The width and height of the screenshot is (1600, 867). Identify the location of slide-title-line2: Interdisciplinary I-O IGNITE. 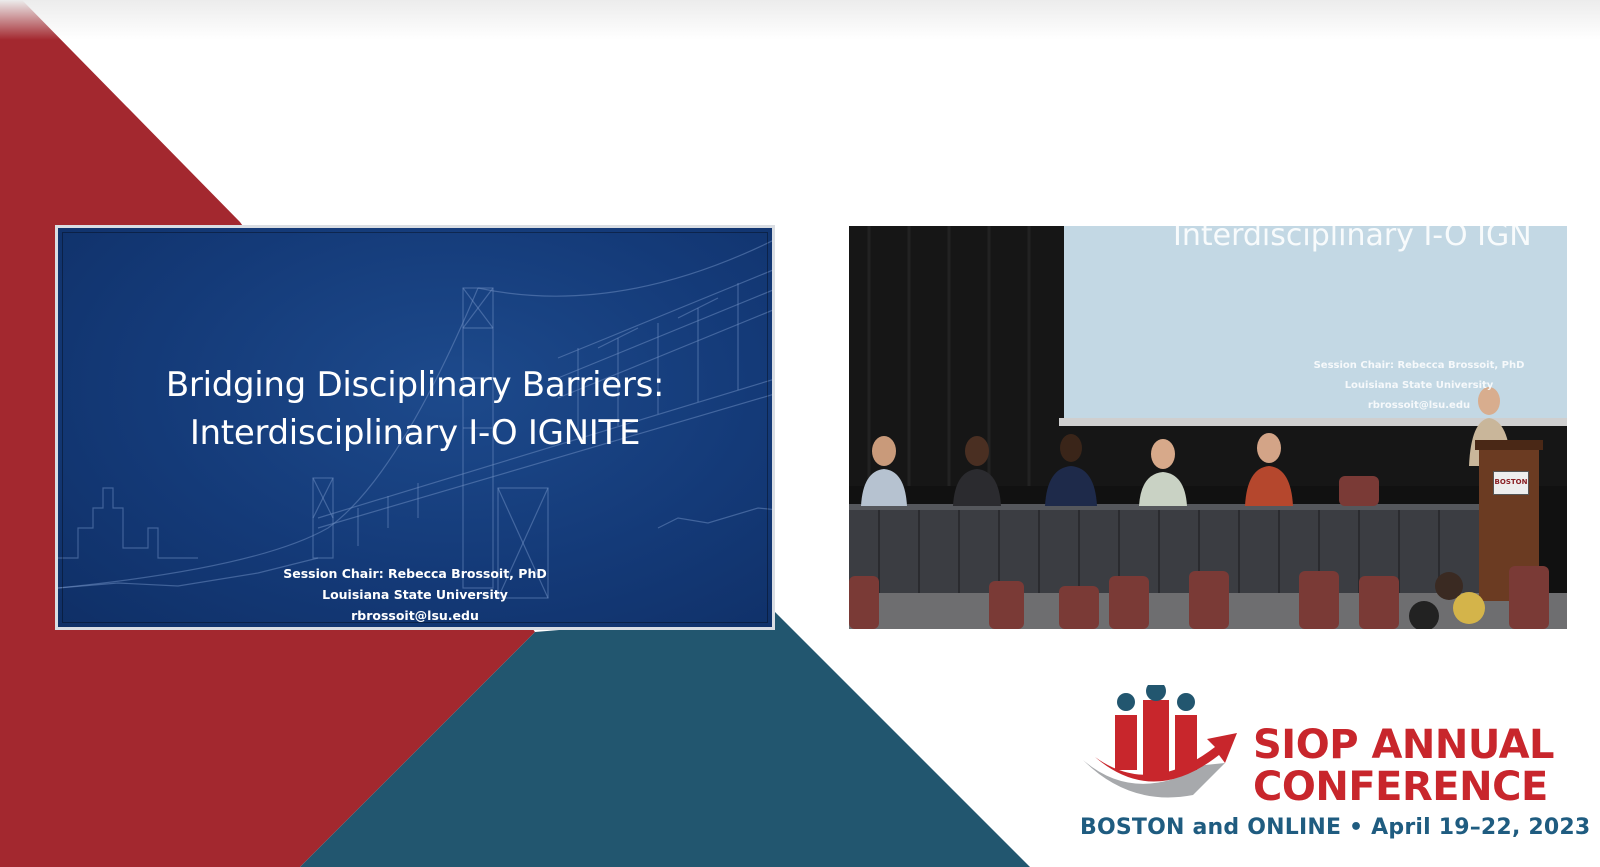
(415, 433).